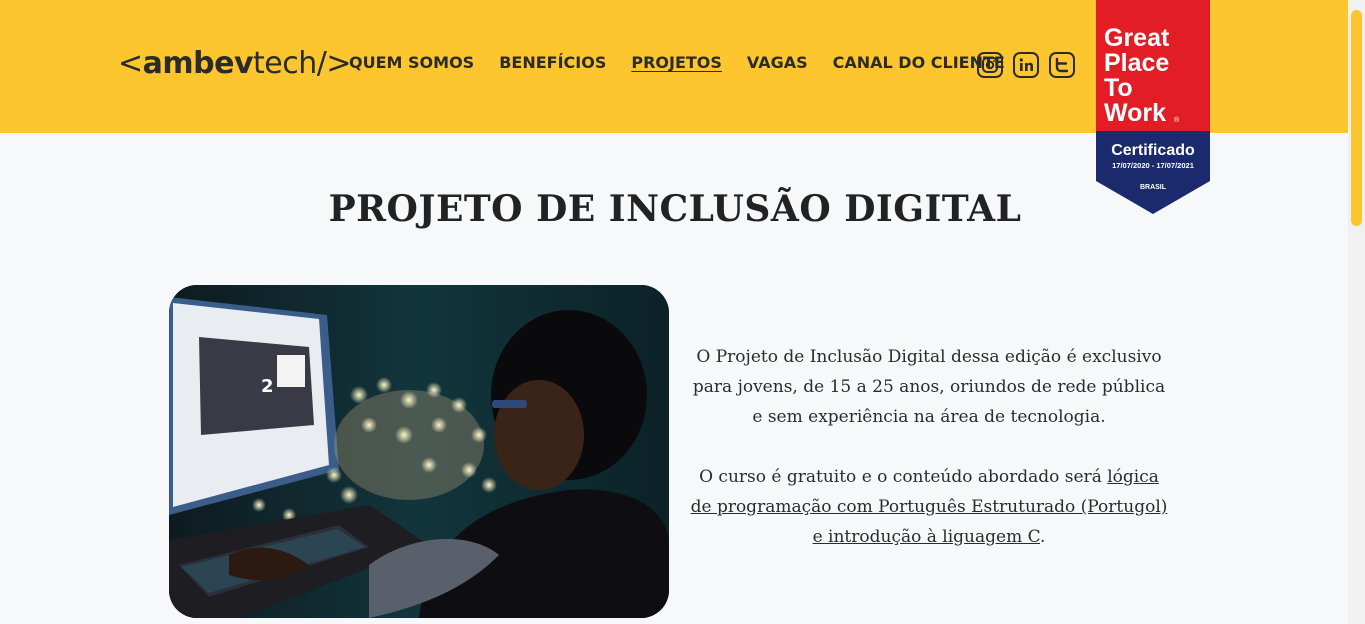 The height and width of the screenshot is (624, 1365). Describe the element at coordinates (1062, 65) in the screenshot. I see `twitter-icon` at that location.